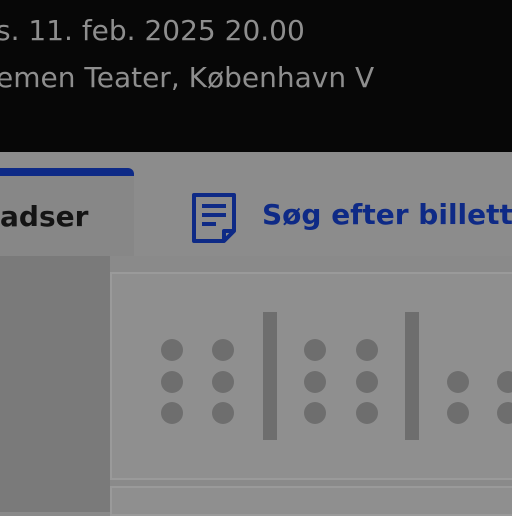 This screenshot has width=512, height=516. I want to click on event-venue: emen Teater, København V, so click(187, 77).